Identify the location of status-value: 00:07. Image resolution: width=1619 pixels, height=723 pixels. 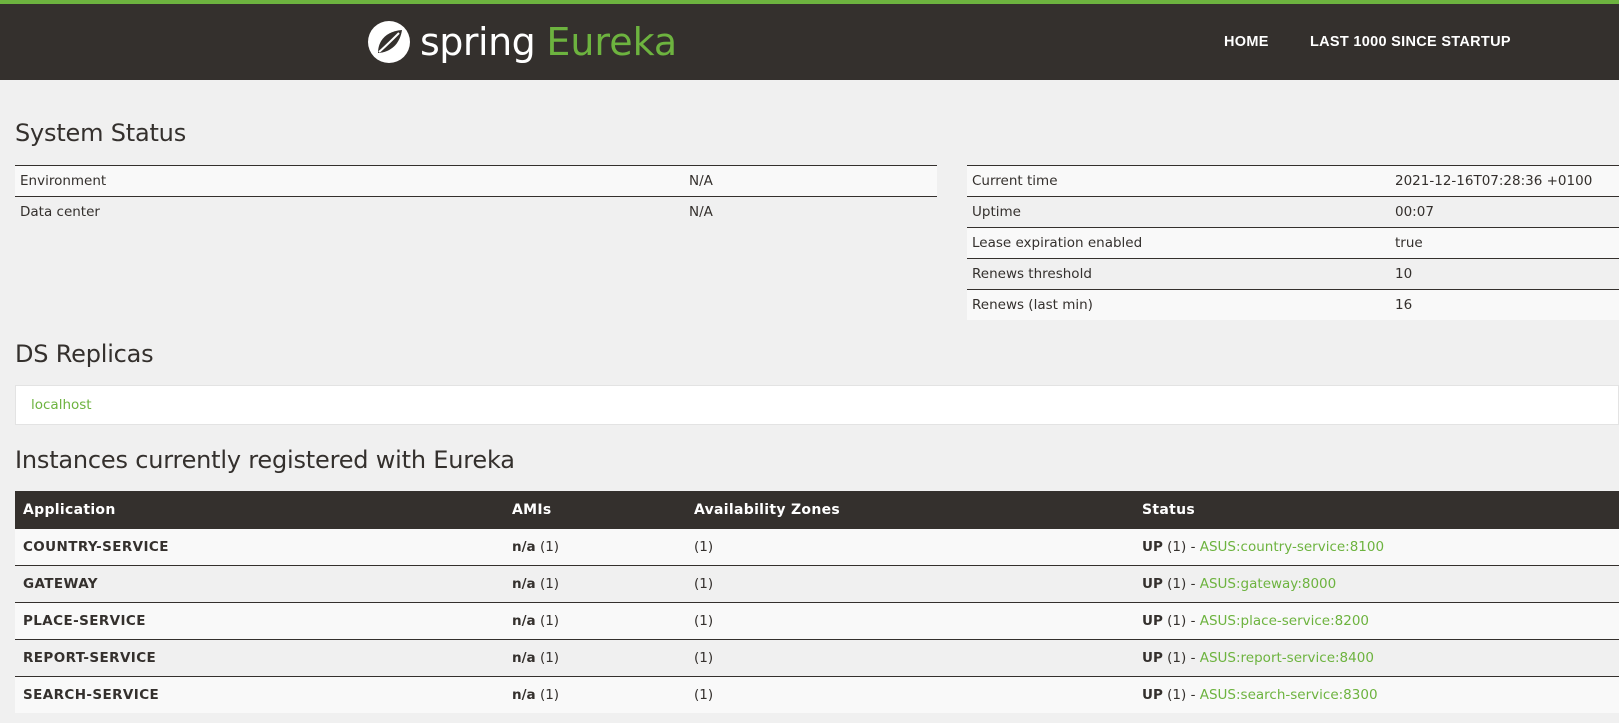
(1504, 212).